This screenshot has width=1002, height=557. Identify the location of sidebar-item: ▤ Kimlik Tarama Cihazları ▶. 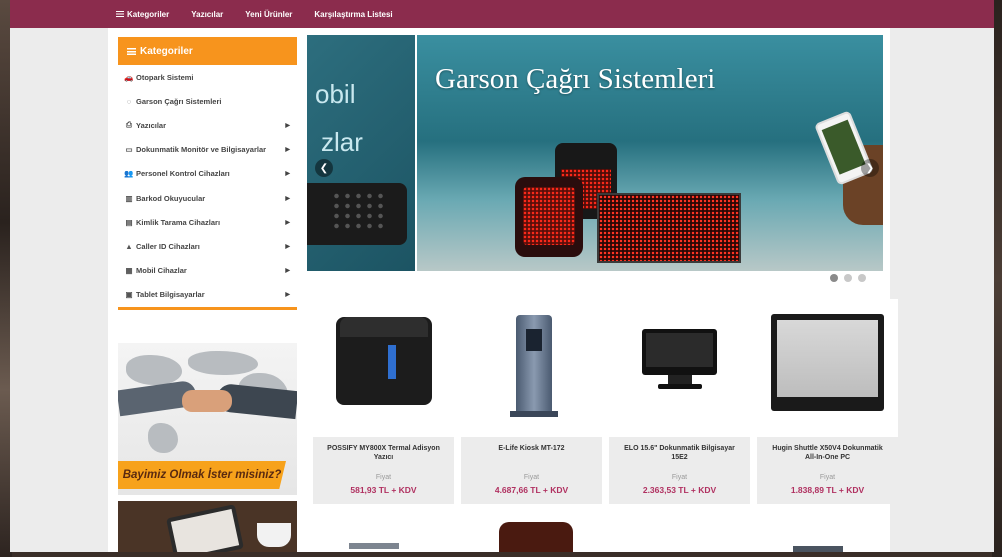
(207, 222).